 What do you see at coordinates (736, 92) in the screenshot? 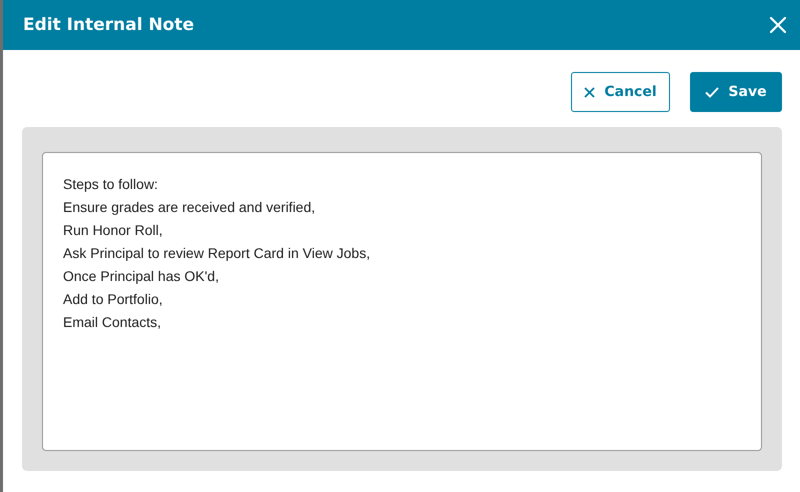
I see `save-button: Save` at bounding box center [736, 92].